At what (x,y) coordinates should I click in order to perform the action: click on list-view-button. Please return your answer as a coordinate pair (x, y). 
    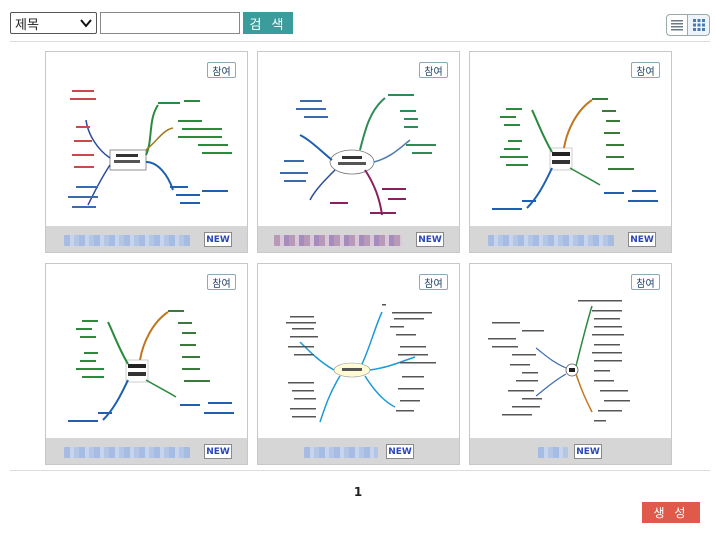
    Looking at the image, I should click on (677, 25).